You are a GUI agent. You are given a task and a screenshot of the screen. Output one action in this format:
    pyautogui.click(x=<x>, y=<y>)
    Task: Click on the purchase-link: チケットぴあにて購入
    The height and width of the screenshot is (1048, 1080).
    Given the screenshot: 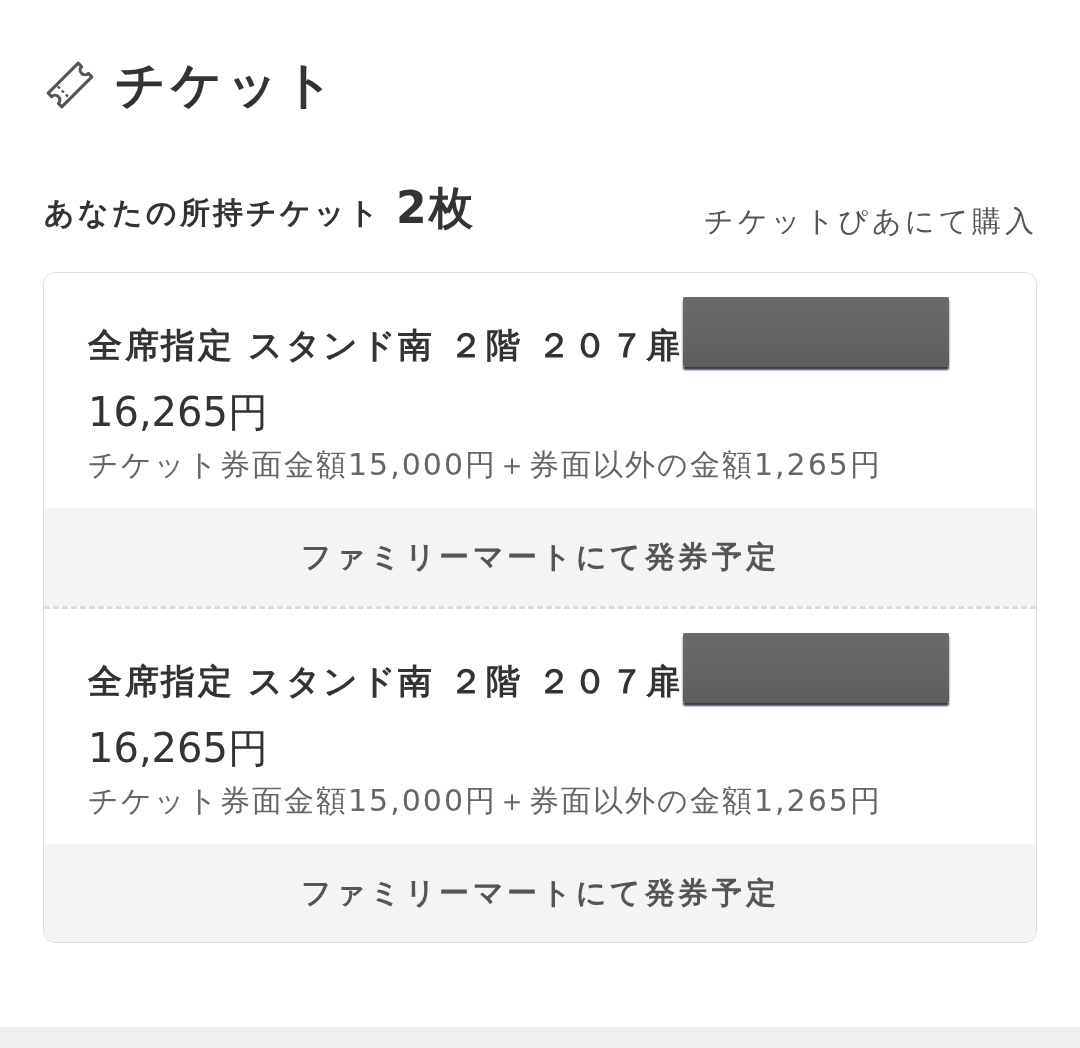 What is the action you would take?
    pyautogui.click(x=870, y=221)
    